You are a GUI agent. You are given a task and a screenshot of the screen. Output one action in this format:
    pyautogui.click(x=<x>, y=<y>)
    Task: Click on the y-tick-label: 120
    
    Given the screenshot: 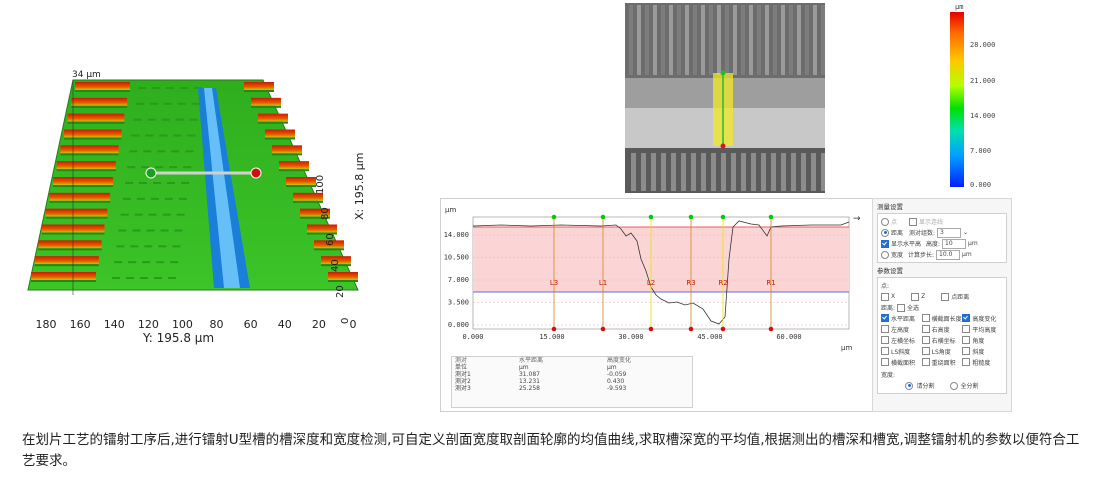 What is the action you would take?
    pyautogui.click(x=148, y=324)
    